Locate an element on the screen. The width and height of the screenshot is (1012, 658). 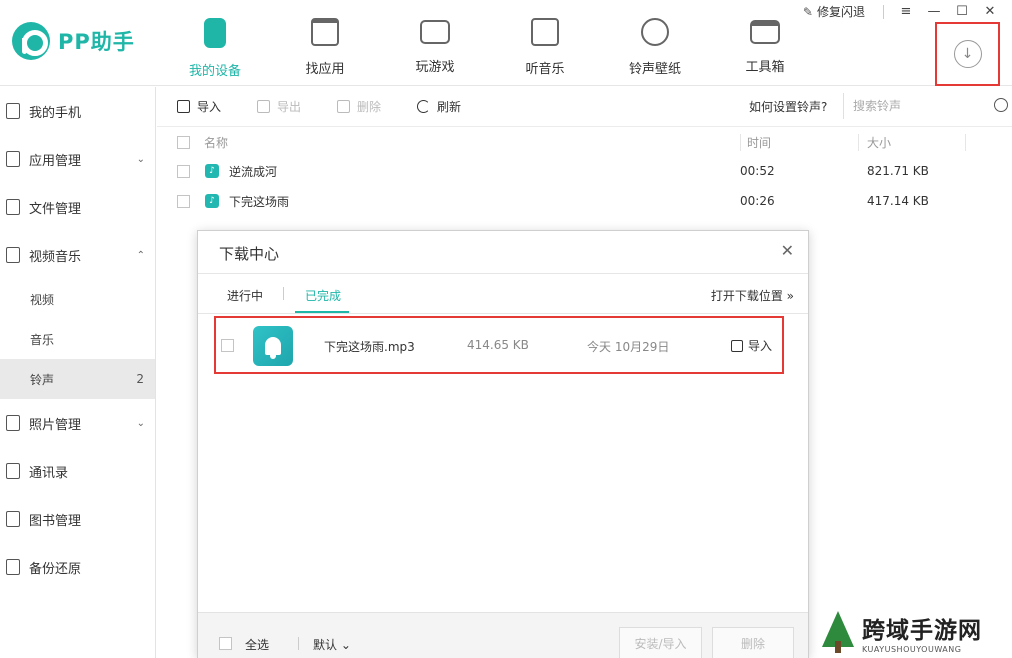
star-icon is located at coordinates (655, 32).